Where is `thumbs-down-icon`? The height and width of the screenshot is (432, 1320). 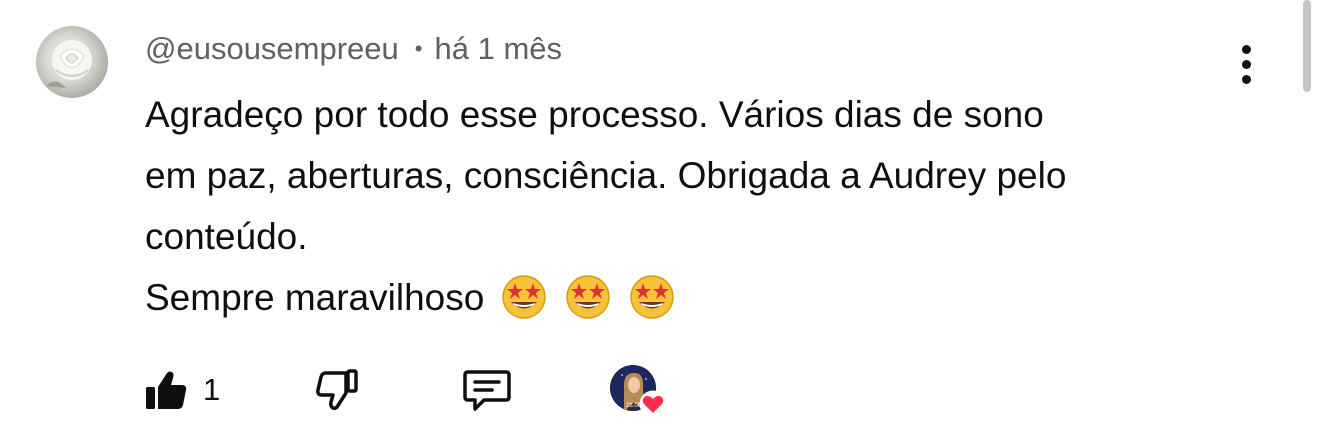 thumbs-down-icon is located at coordinates (337, 390).